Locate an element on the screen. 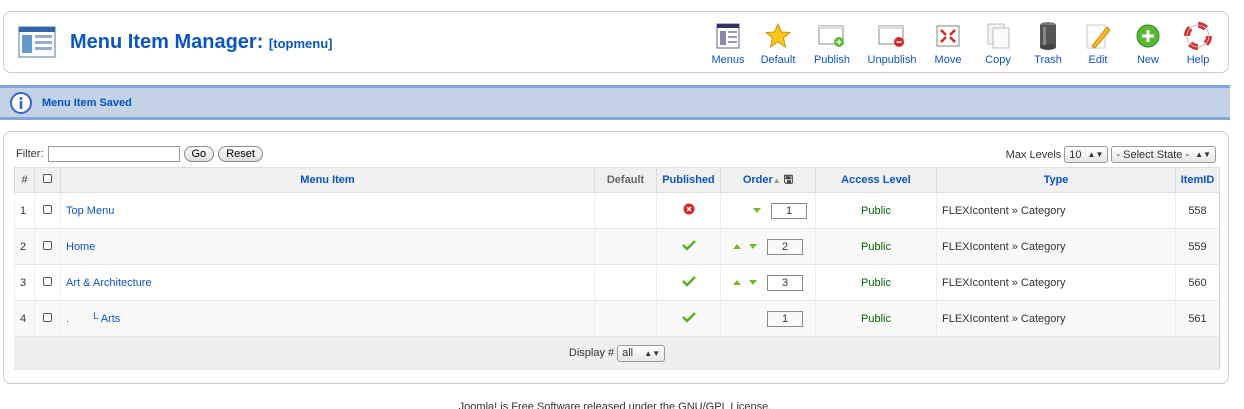  menus-button: Menus is located at coordinates (728, 43).